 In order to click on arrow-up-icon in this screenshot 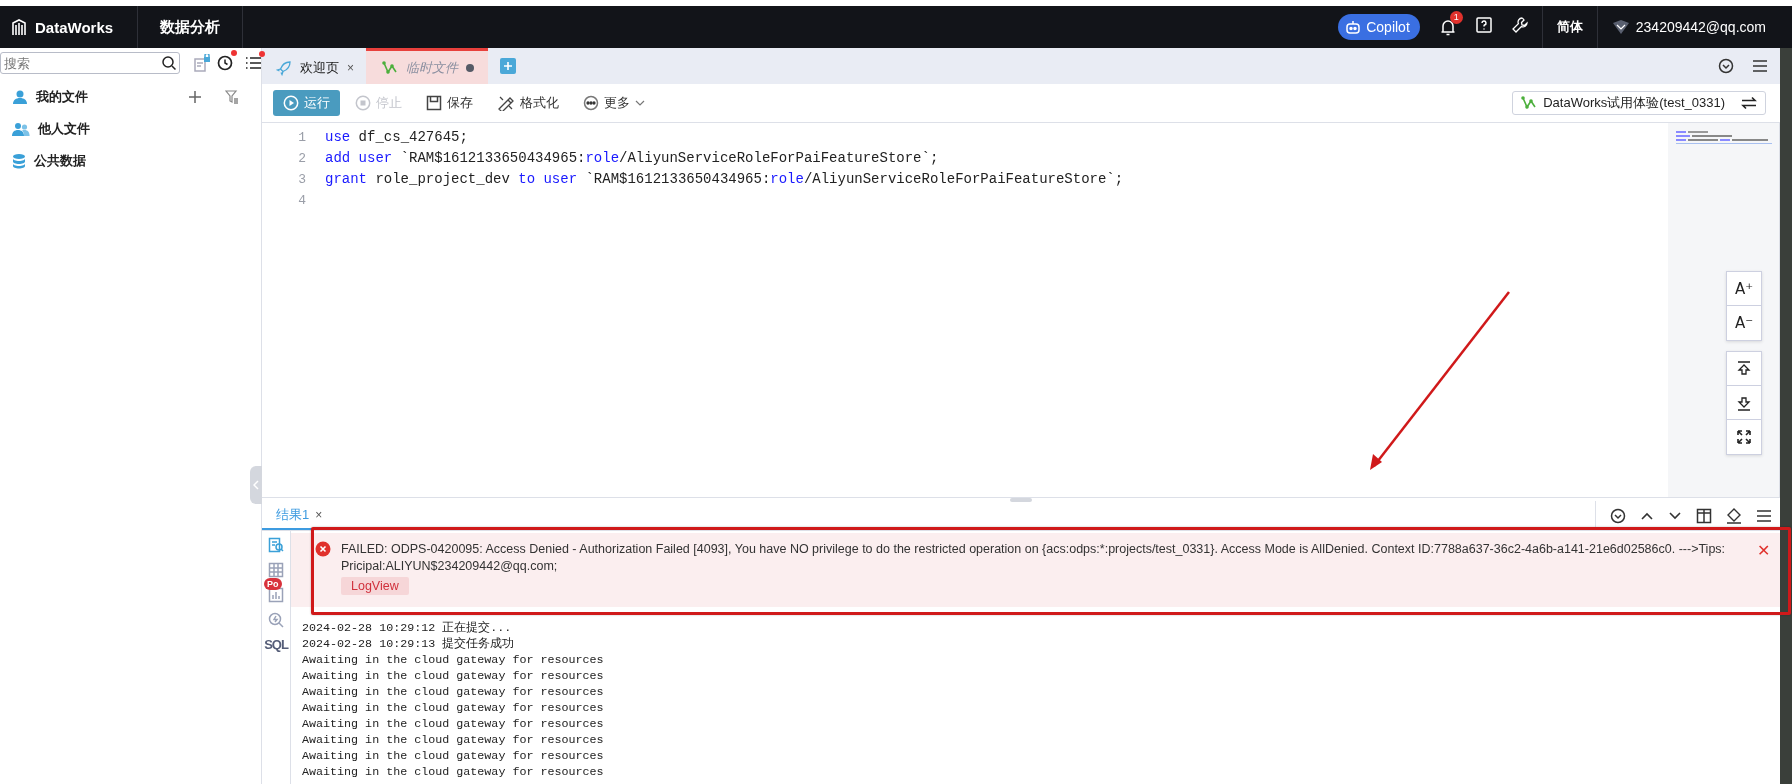, I will do `click(1744, 368)`.